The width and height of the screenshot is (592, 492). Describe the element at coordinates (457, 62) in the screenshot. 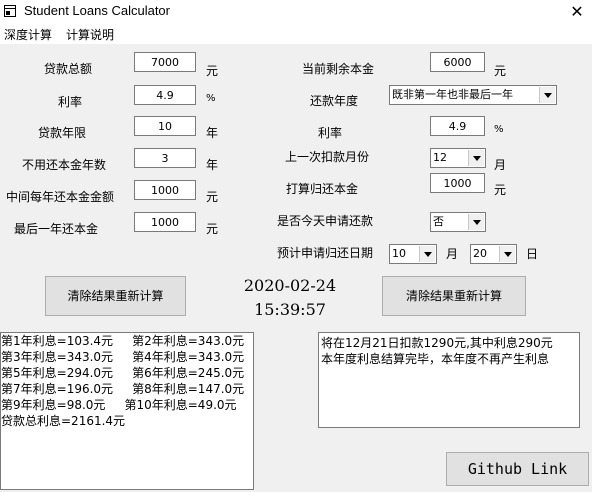

I see `remaining-principal-input: 6000` at that location.